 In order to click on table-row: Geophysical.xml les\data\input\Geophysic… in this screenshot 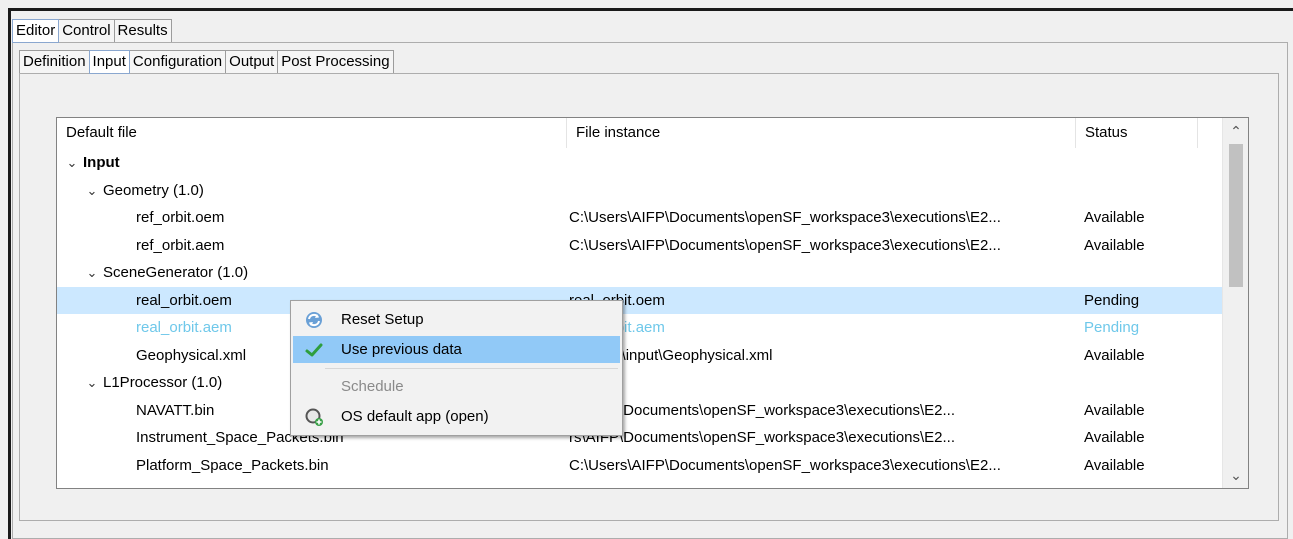, I will do `click(639, 356)`.